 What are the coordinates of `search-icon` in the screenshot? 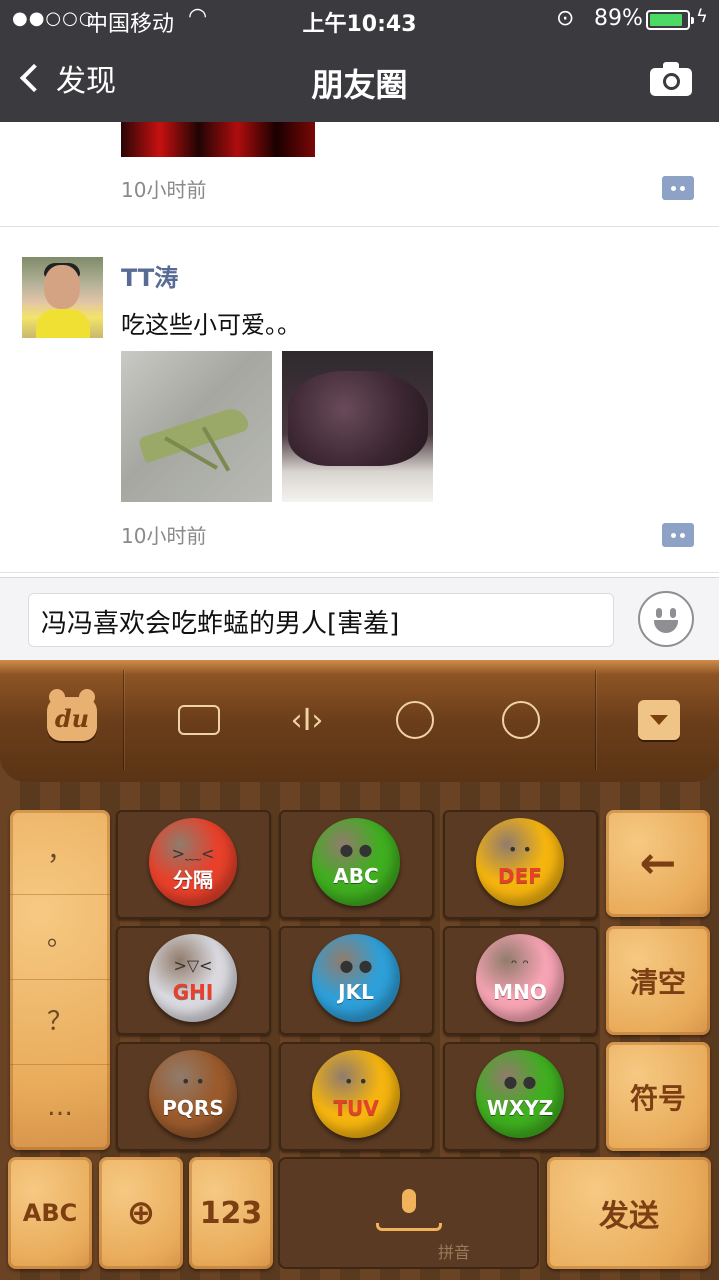 It's located at (521, 720).